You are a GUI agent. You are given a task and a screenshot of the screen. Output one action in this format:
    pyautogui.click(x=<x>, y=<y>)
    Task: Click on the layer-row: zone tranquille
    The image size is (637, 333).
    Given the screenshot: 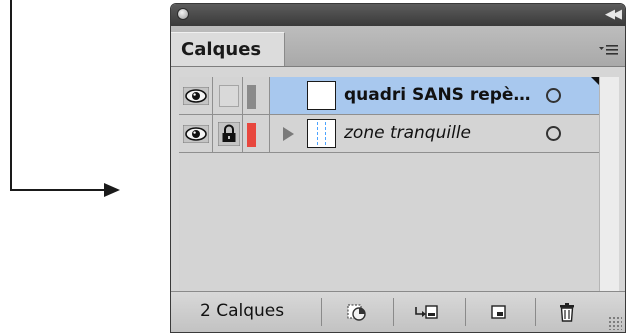 What is the action you would take?
    pyautogui.click(x=389, y=134)
    